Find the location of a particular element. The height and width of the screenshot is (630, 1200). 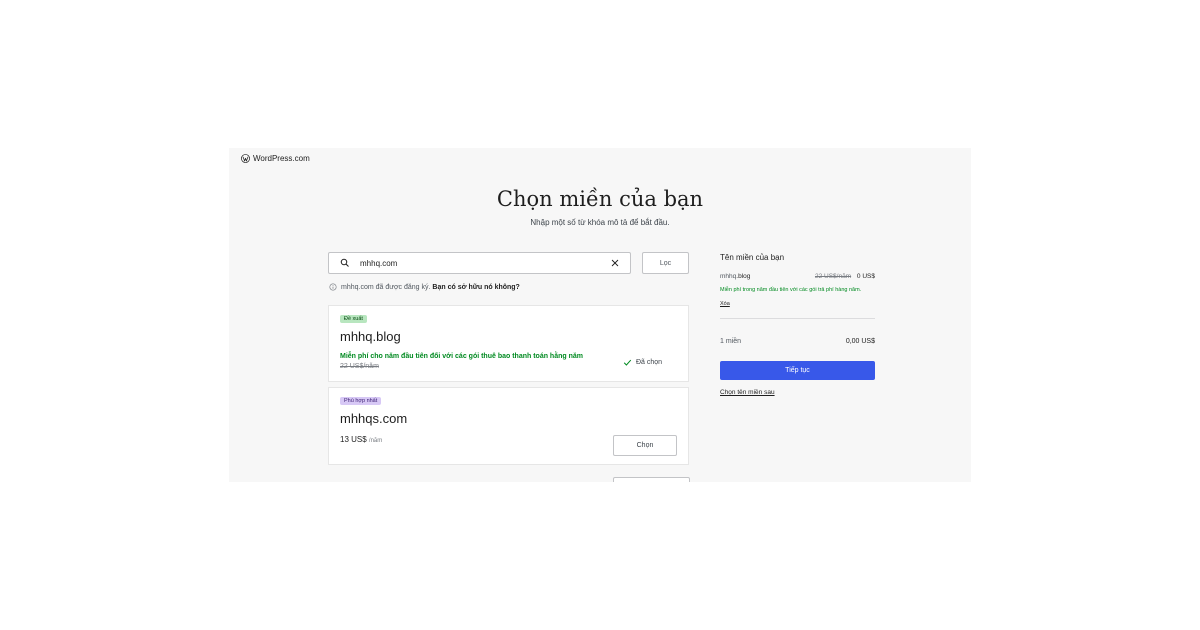

cart-total: 1 miền 0,00 US$ is located at coordinates (797, 341).